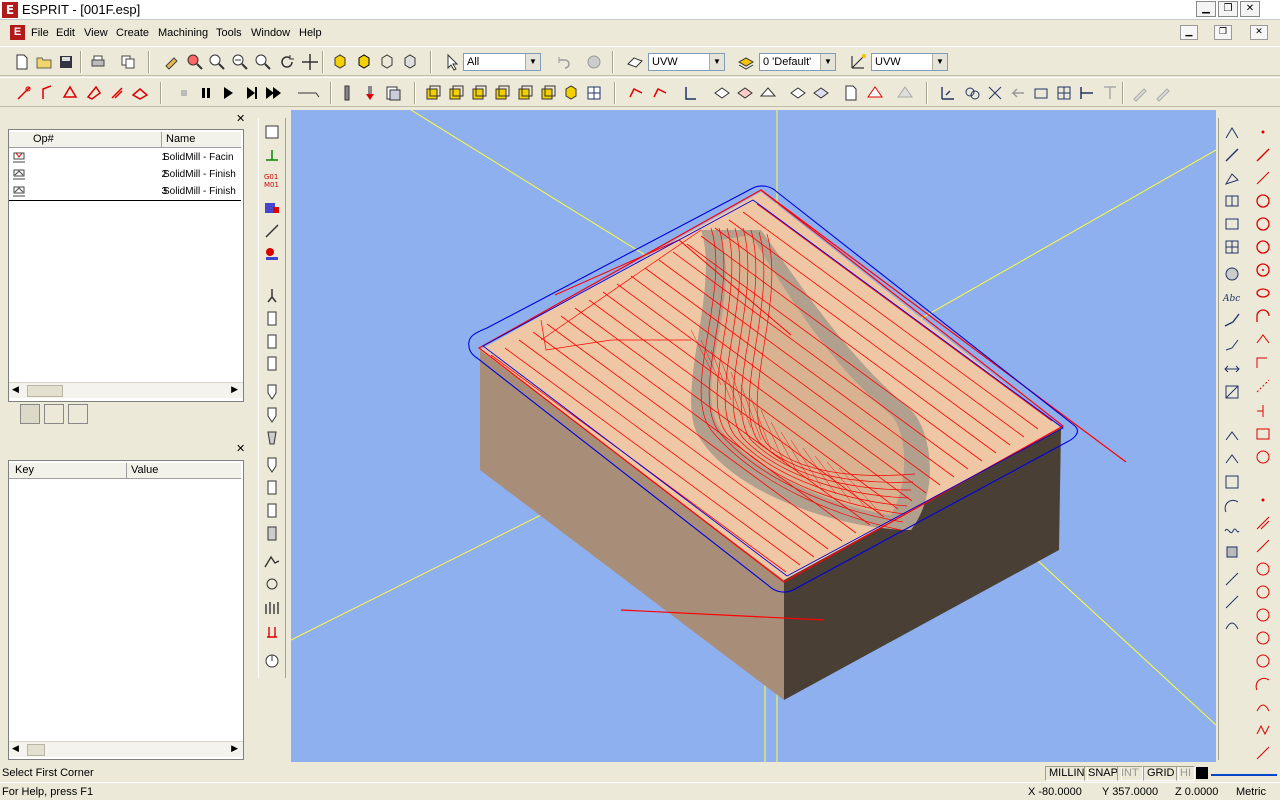 The width and height of the screenshot is (1280, 800). What do you see at coordinates (40, 33) in the screenshot?
I see `menu-file: File` at bounding box center [40, 33].